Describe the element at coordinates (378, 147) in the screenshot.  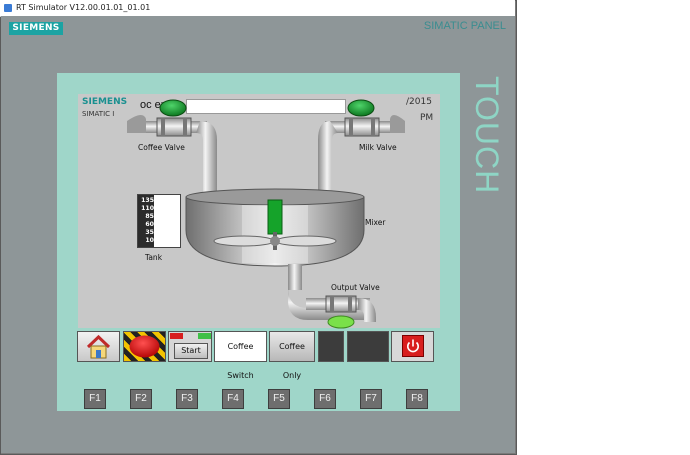
I see `milk-valve-label: Milk Valve` at that location.